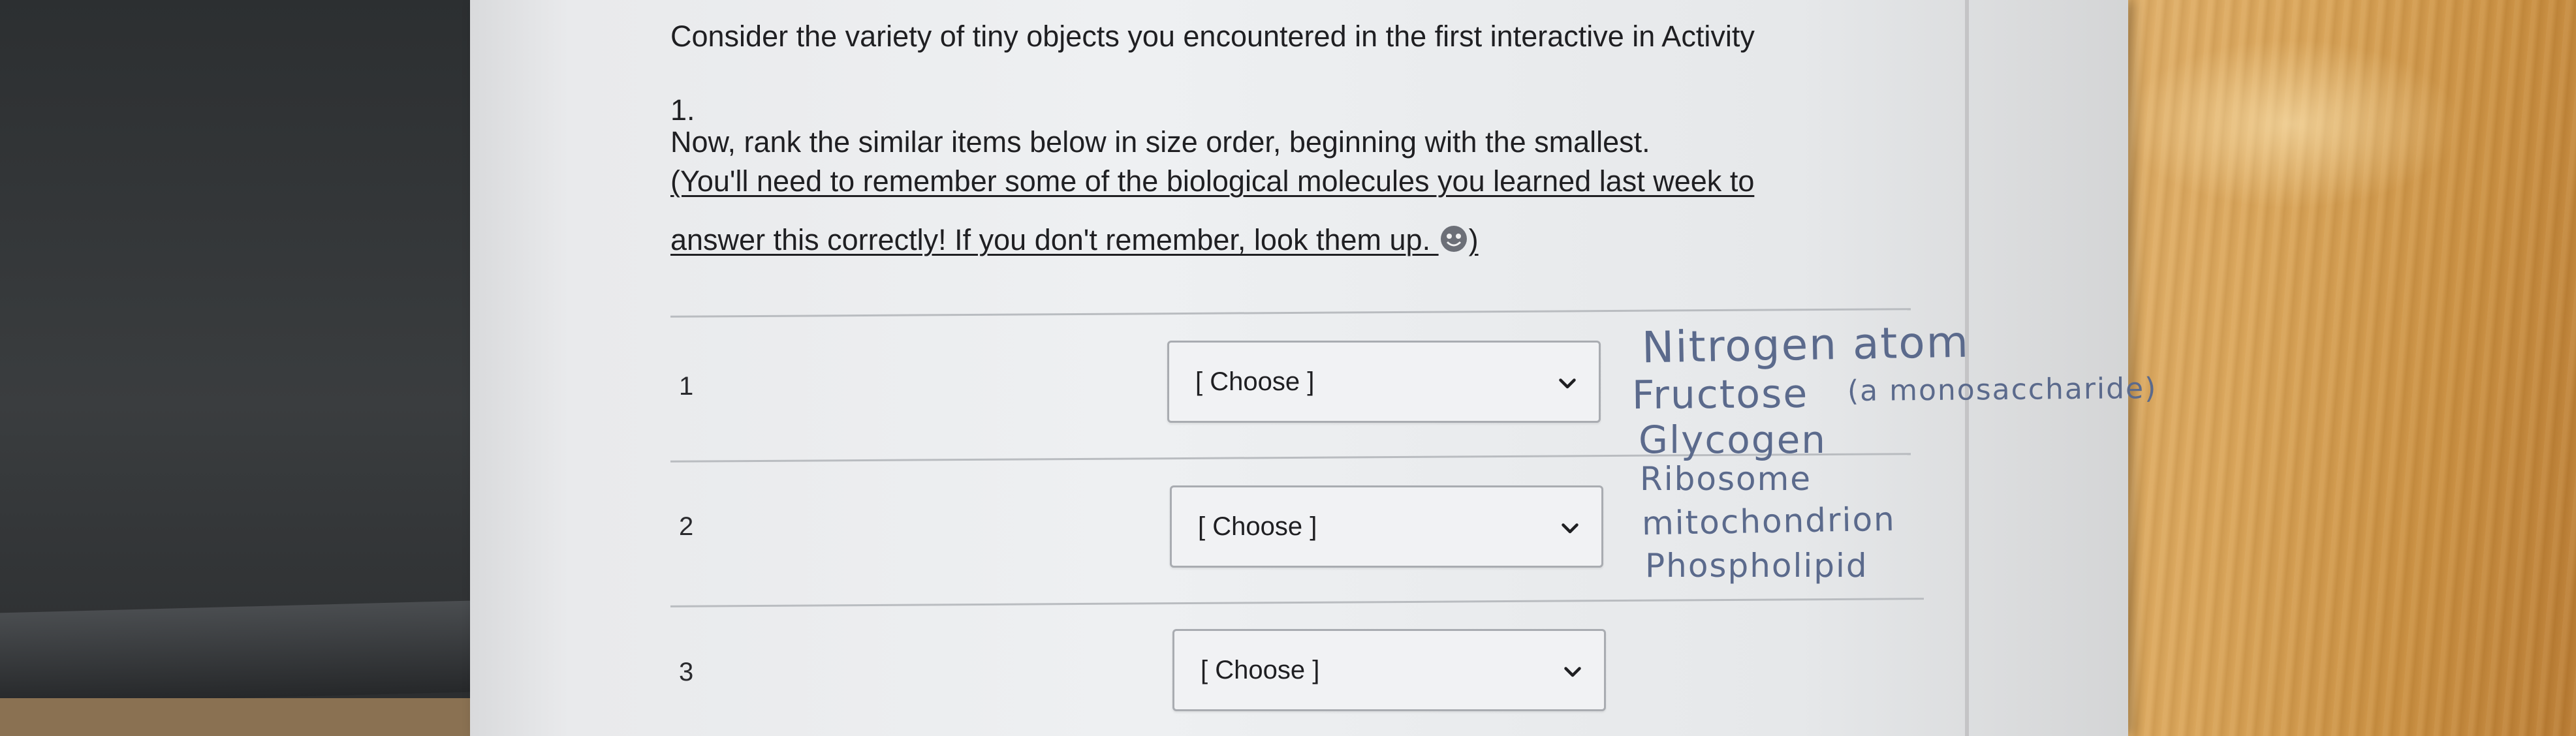  What do you see at coordinates (1805, 344) in the screenshot?
I see `handwritten-note: Nitrogen atom` at bounding box center [1805, 344].